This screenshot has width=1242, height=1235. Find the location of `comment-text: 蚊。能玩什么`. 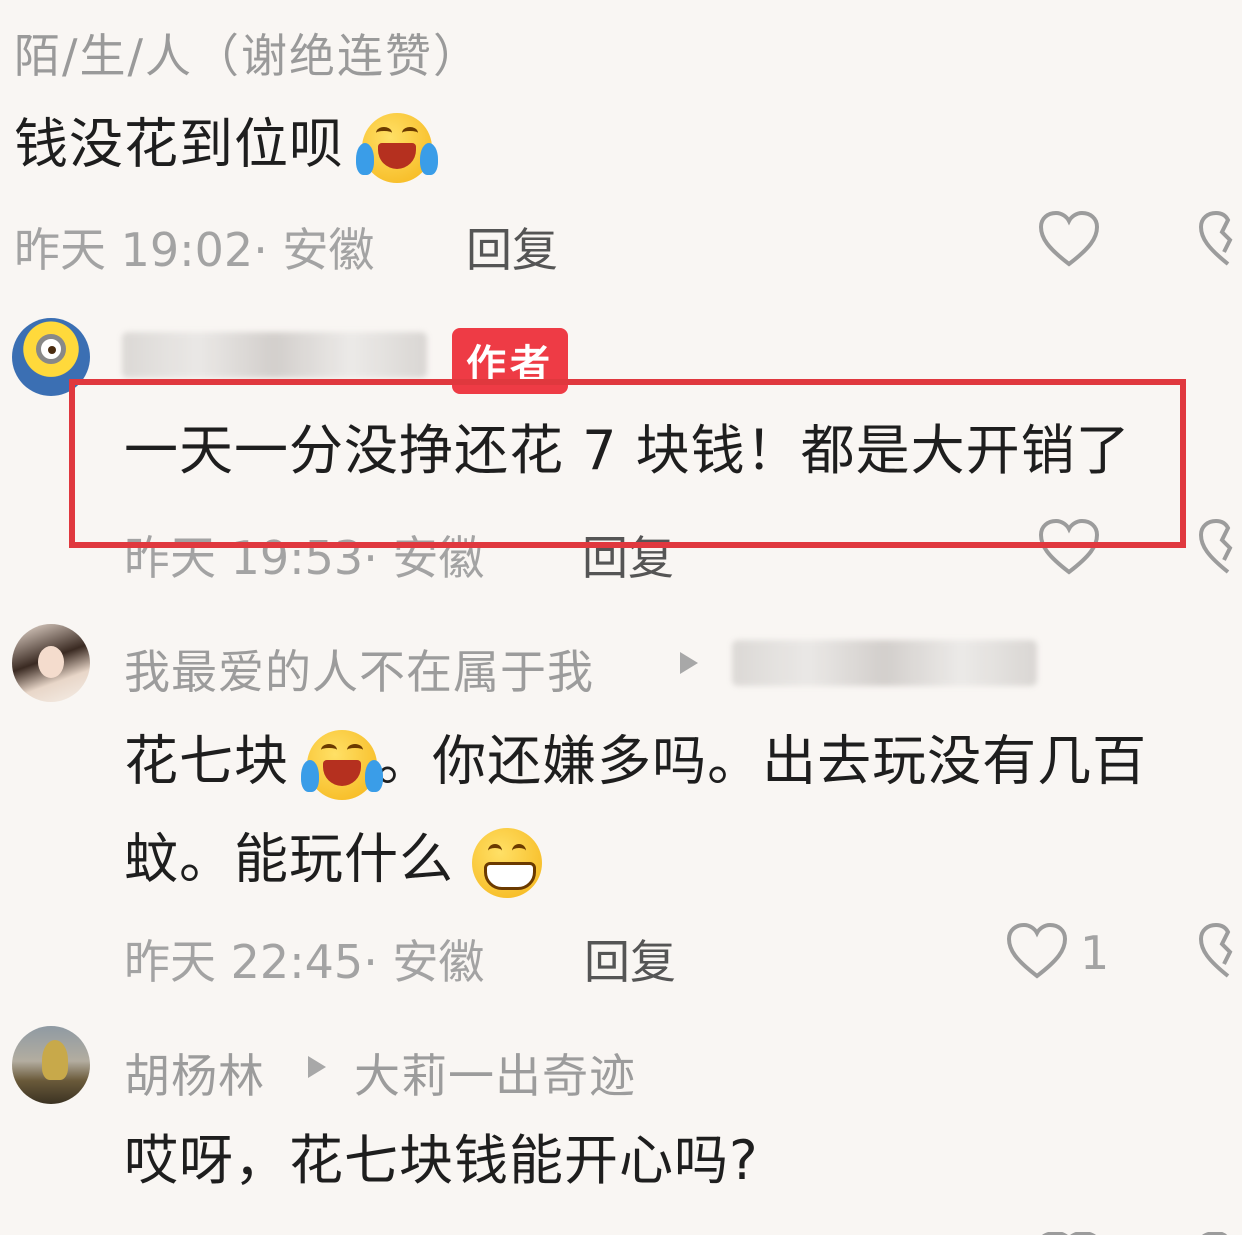

comment-text: 蚊。能玩什么 is located at coordinates (333, 862).